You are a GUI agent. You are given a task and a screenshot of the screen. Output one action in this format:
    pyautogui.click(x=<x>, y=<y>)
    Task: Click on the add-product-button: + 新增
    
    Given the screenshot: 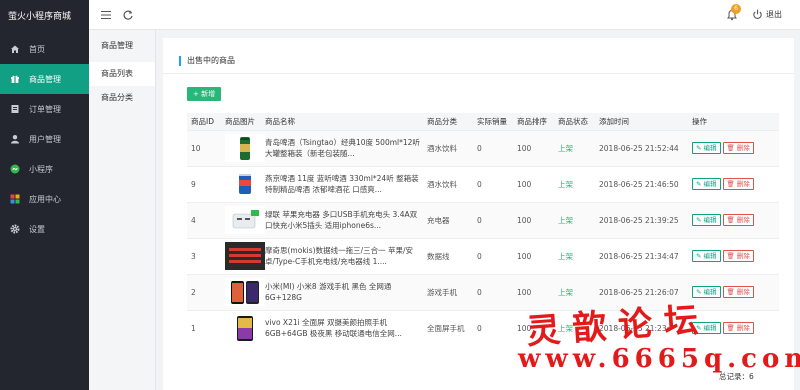 What is the action you would take?
    pyautogui.click(x=204, y=94)
    